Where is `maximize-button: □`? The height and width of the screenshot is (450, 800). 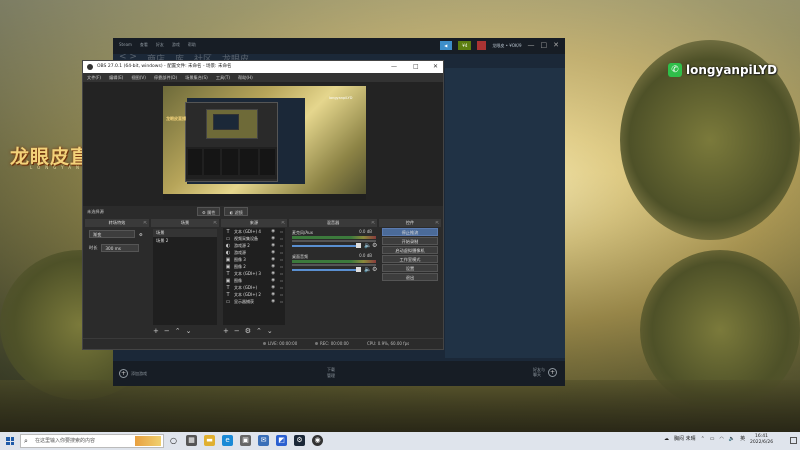
maximize-button: □ is located at coordinates (544, 45).